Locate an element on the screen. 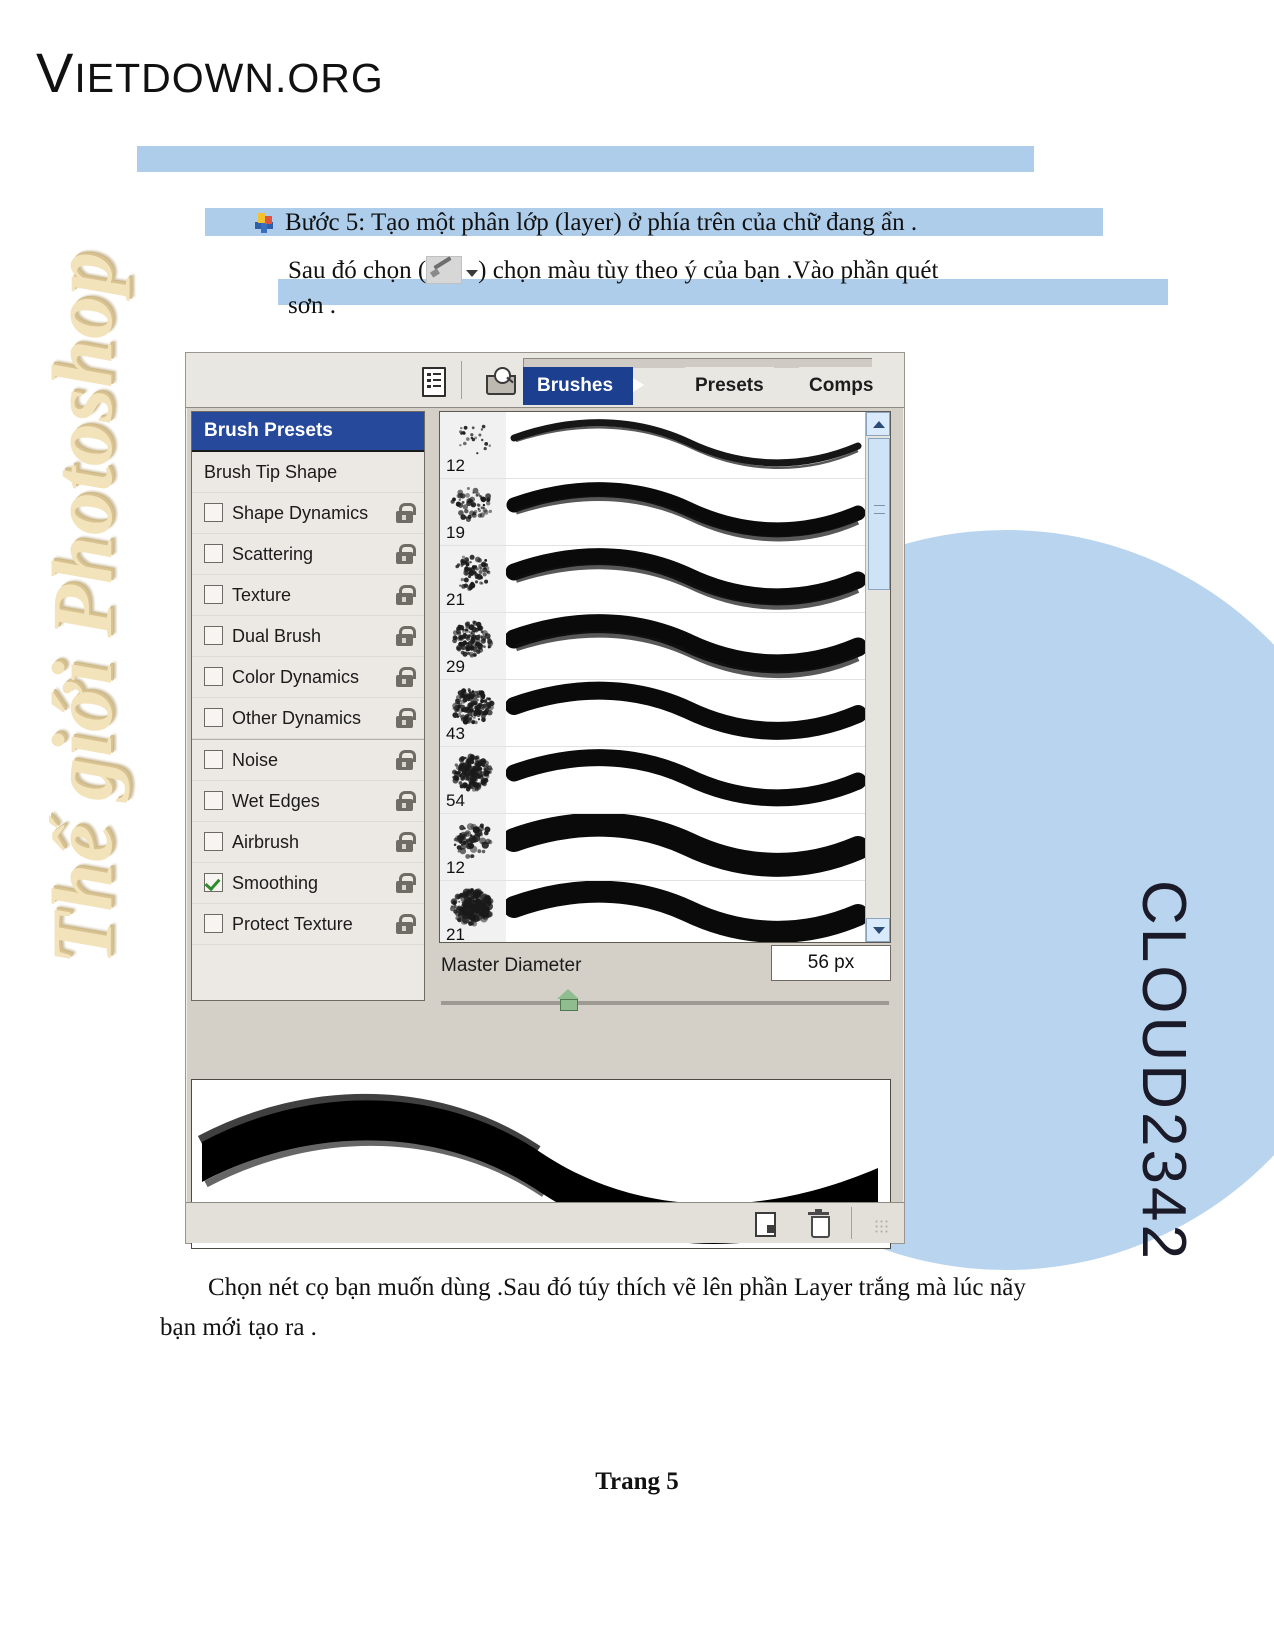 The width and height of the screenshot is (1274, 1649). checkbox-protect-texture is located at coordinates (213, 923).